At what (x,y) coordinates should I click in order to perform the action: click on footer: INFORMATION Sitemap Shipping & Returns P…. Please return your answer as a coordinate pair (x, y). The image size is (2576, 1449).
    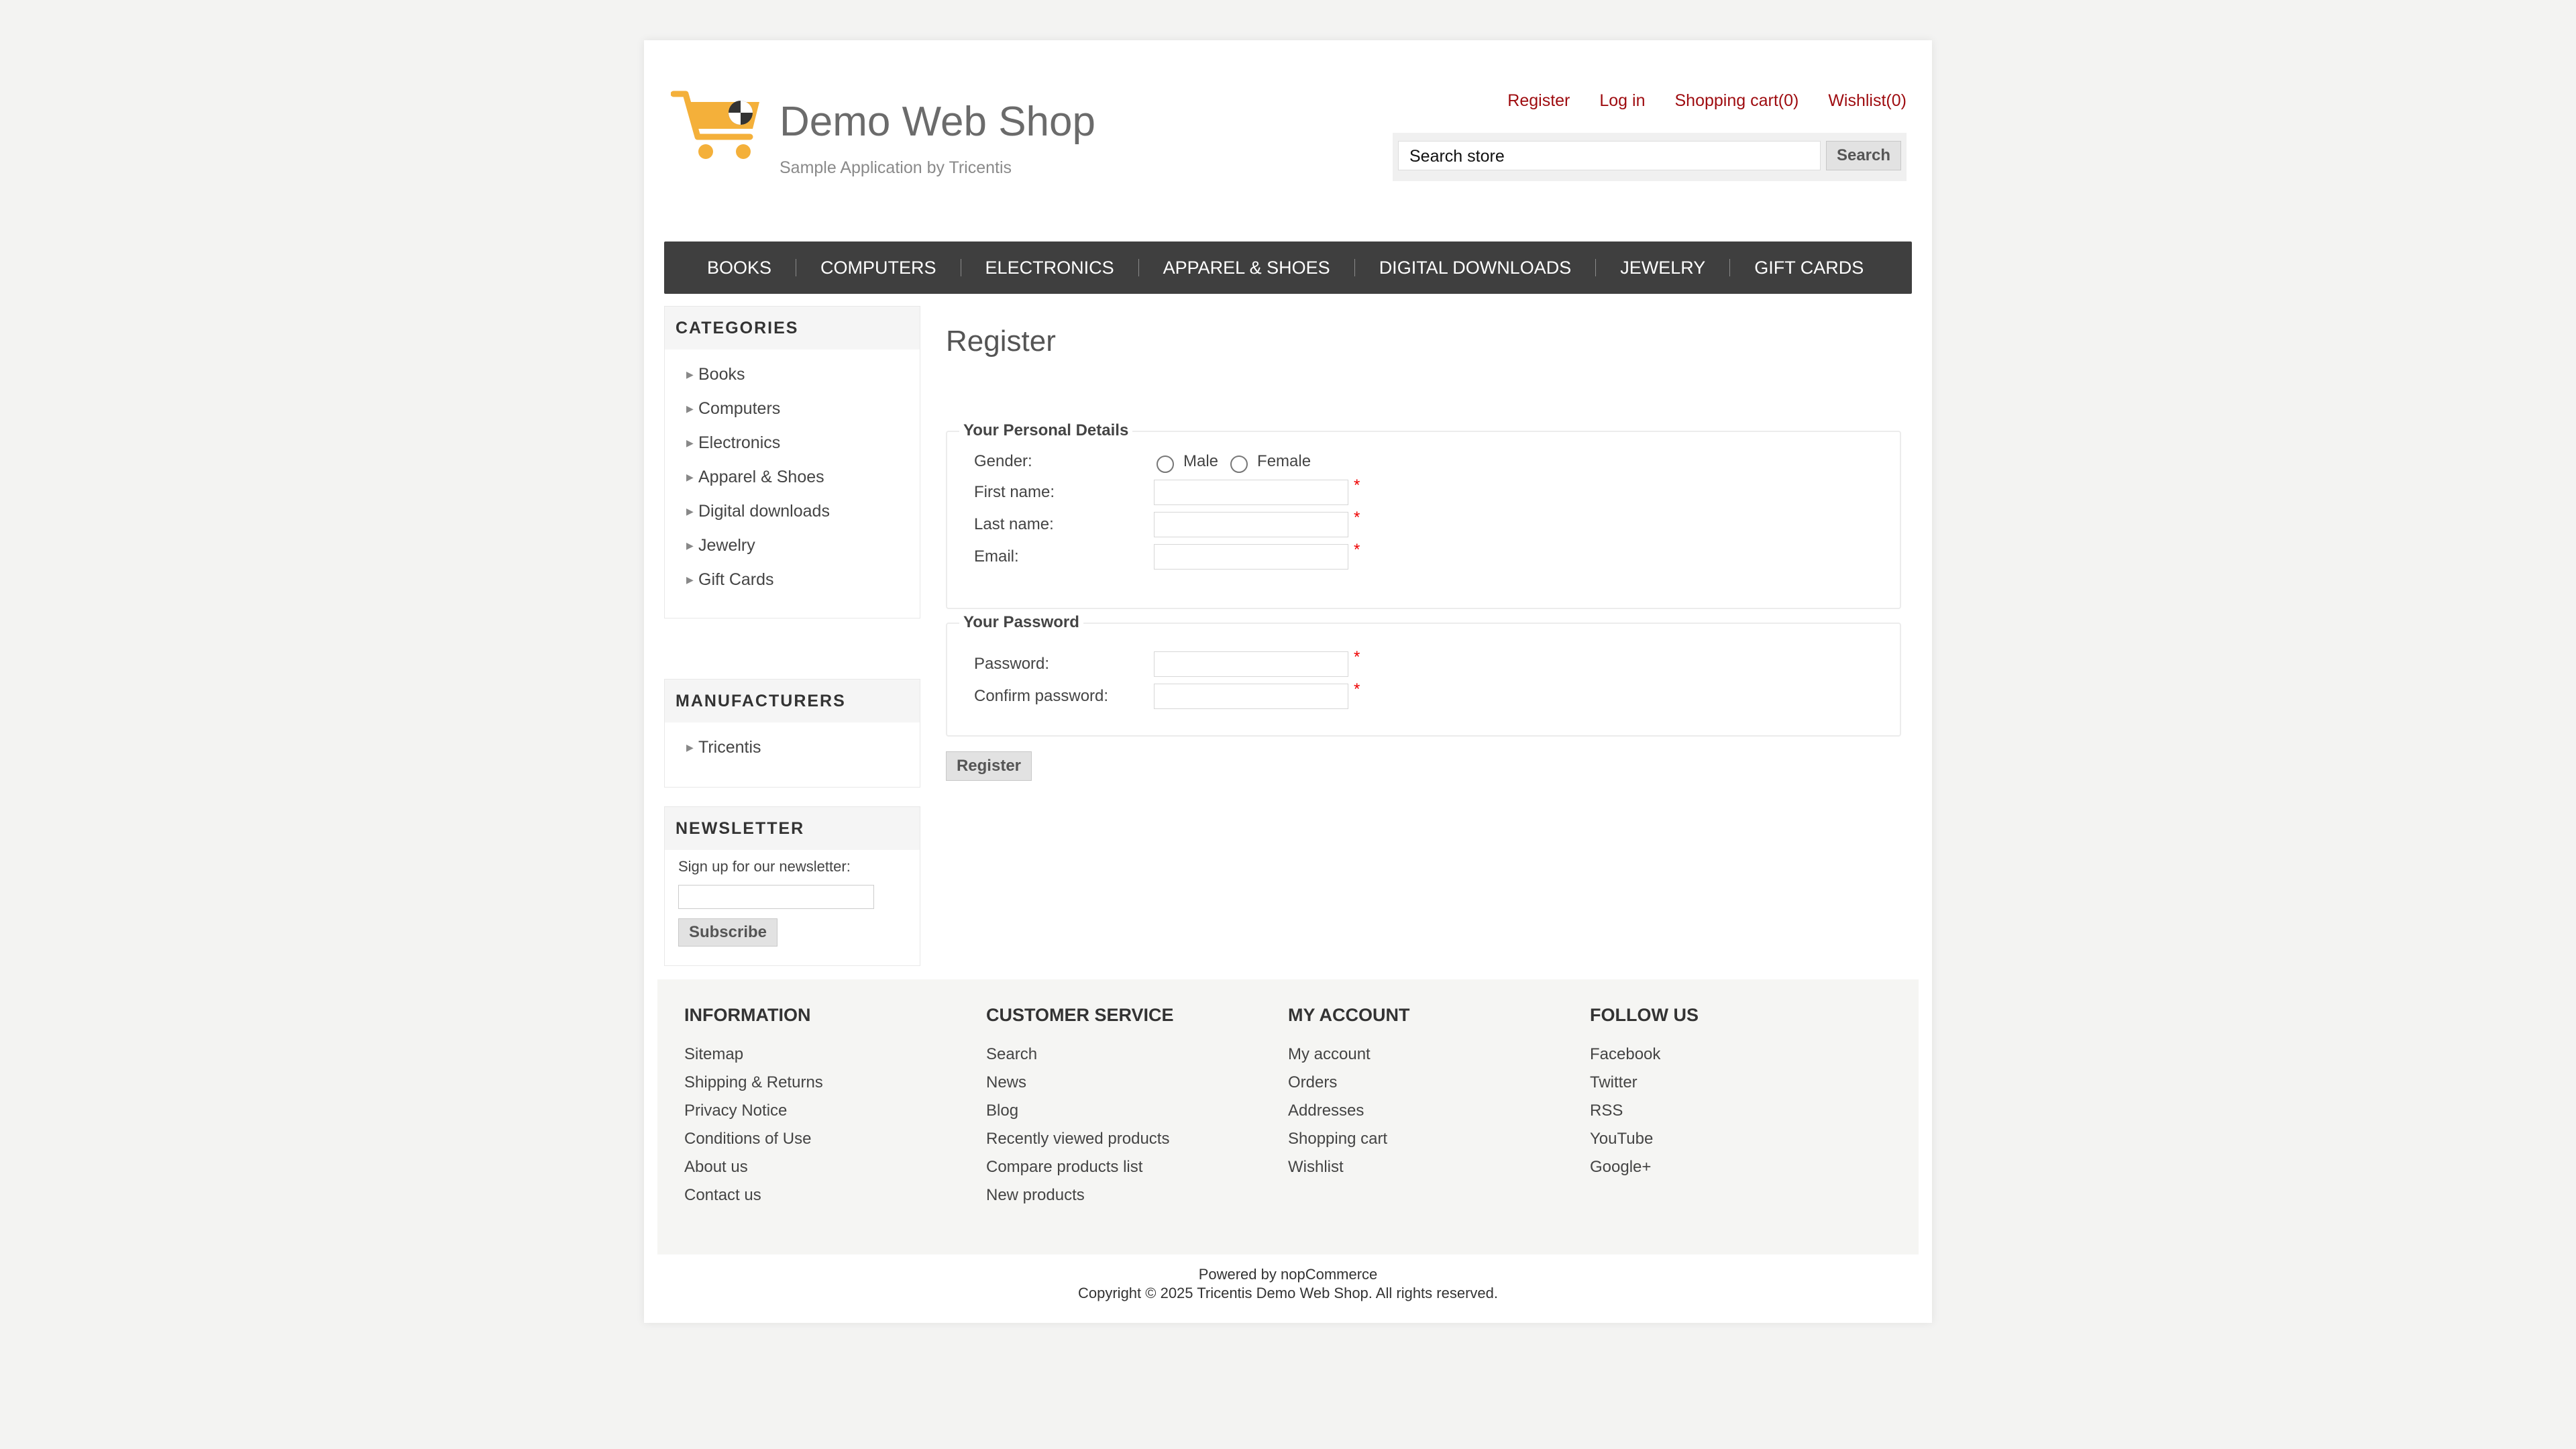
    Looking at the image, I should click on (1288, 1116).